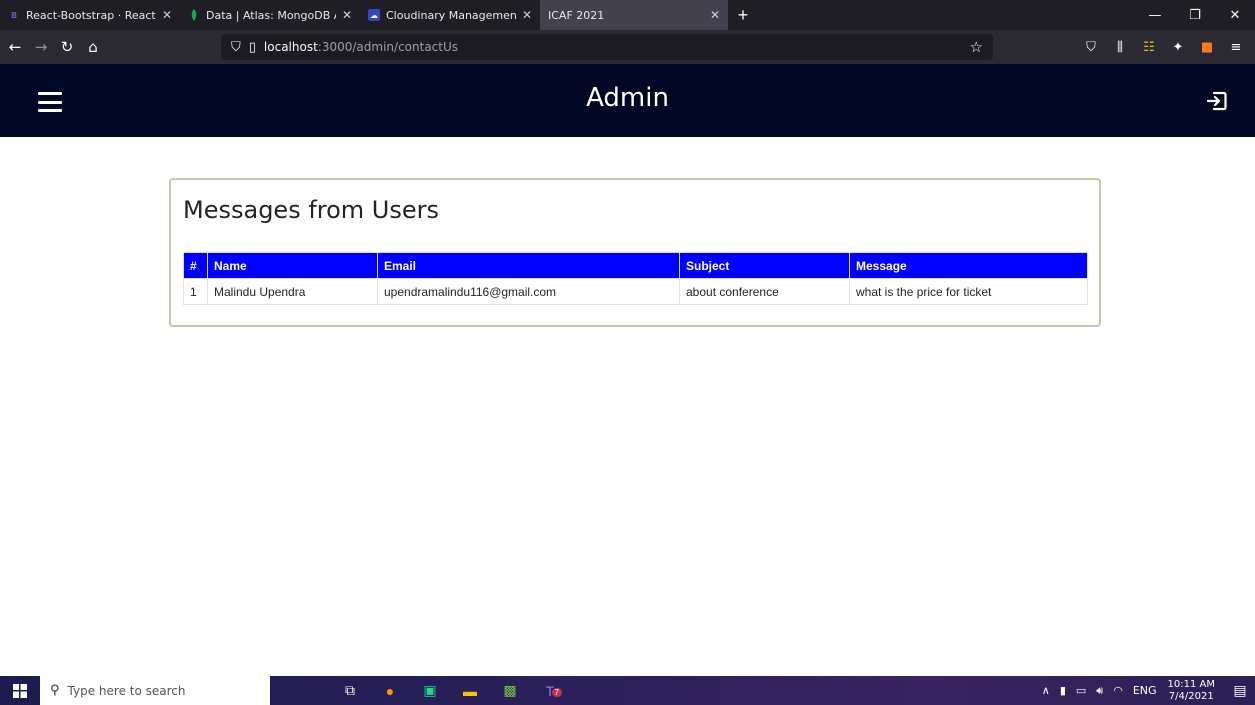 The image size is (1255, 705). Describe the element at coordinates (1207, 47) in the screenshot. I see `extension-orange-icon: ■` at that location.